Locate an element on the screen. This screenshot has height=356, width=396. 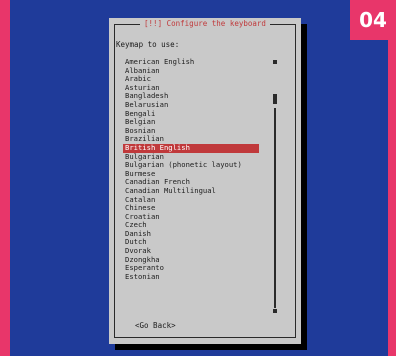
go-back-button: <Go Back> is located at coordinates (155, 325).